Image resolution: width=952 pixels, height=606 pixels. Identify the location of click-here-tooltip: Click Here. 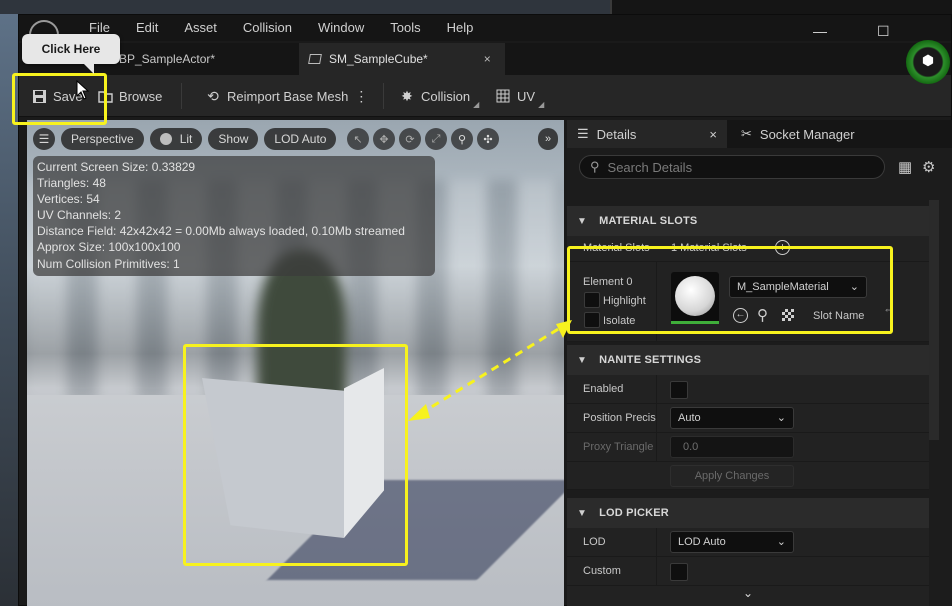
(71, 54).